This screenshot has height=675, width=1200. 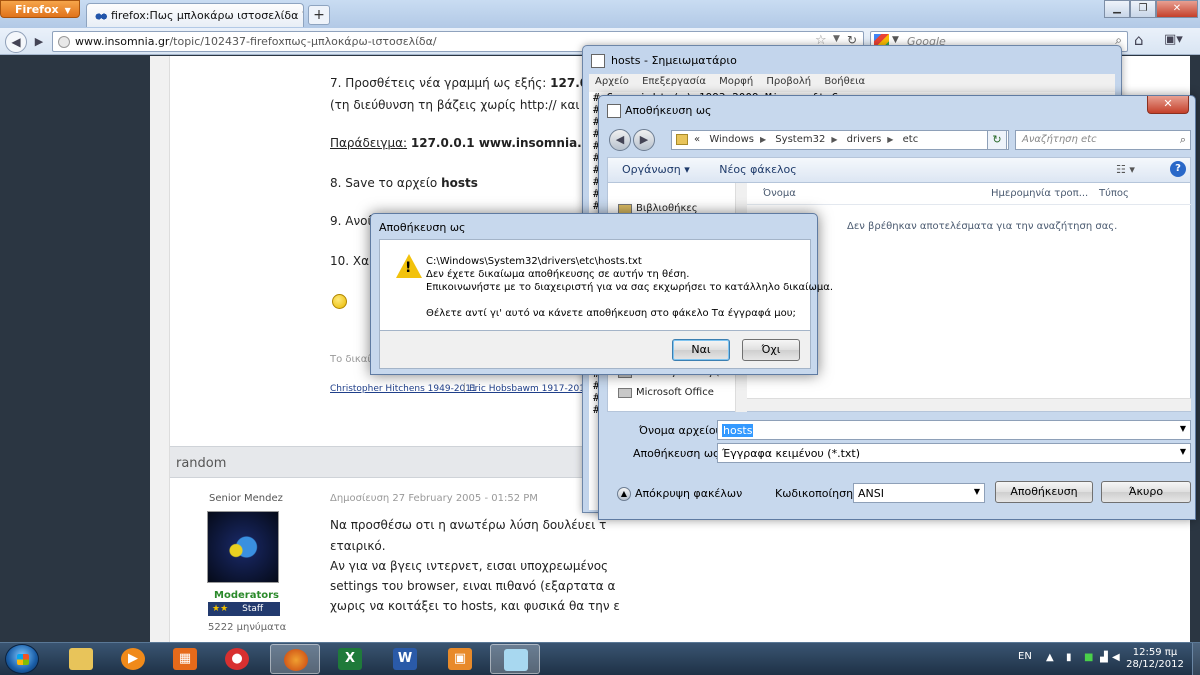 What do you see at coordinates (788, 81) in the screenshot?
I see `menu-item-view: Προβολή` at bounding box center [788, 81].